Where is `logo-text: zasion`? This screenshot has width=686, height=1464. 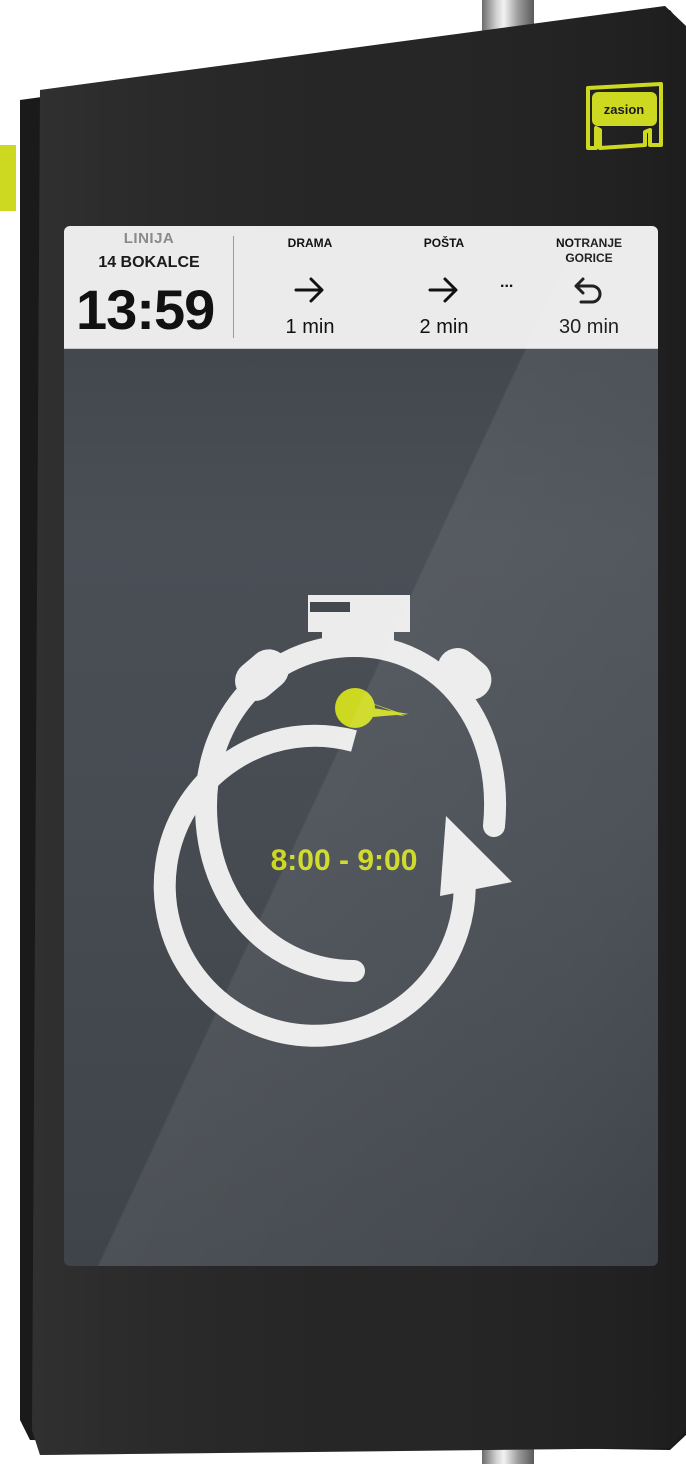 logo-text: zasion is located at coordinates (624, 109).